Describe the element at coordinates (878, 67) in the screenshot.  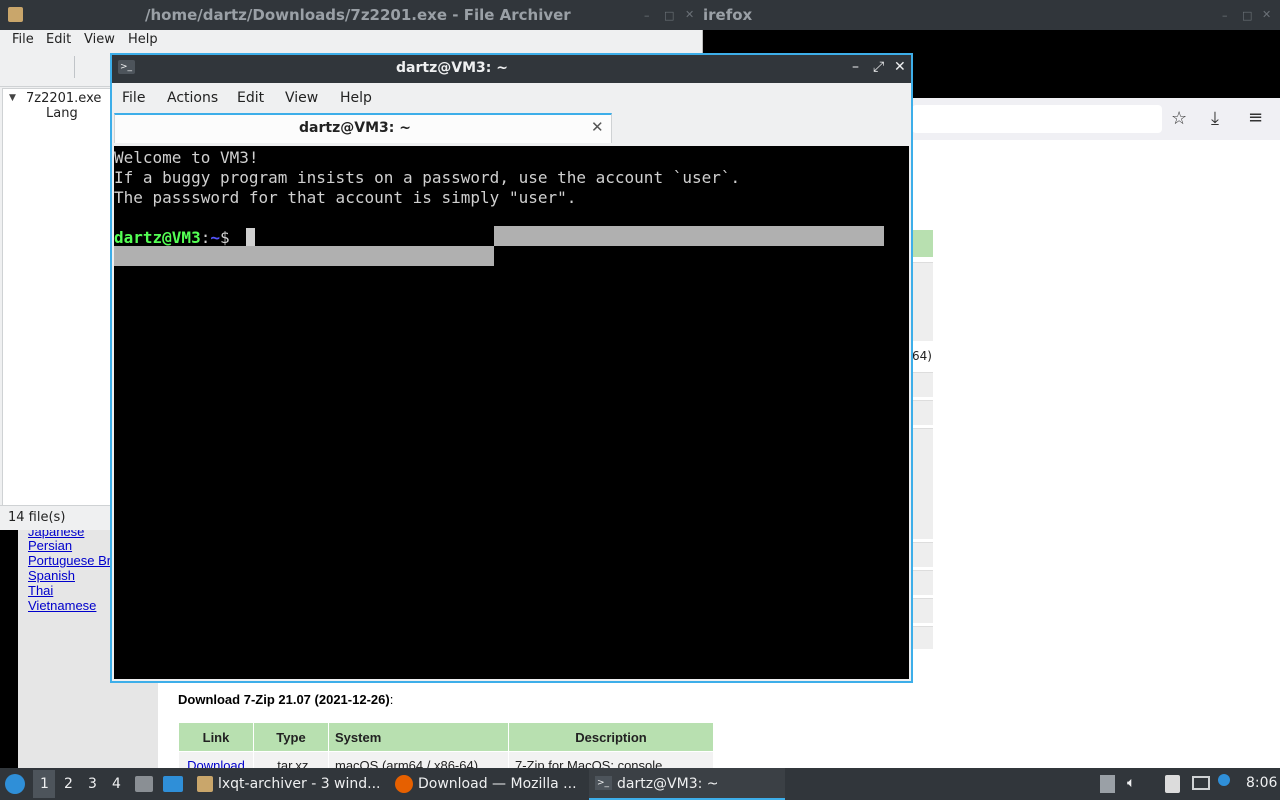
I see `maximize-icon: ⤢` at that location.